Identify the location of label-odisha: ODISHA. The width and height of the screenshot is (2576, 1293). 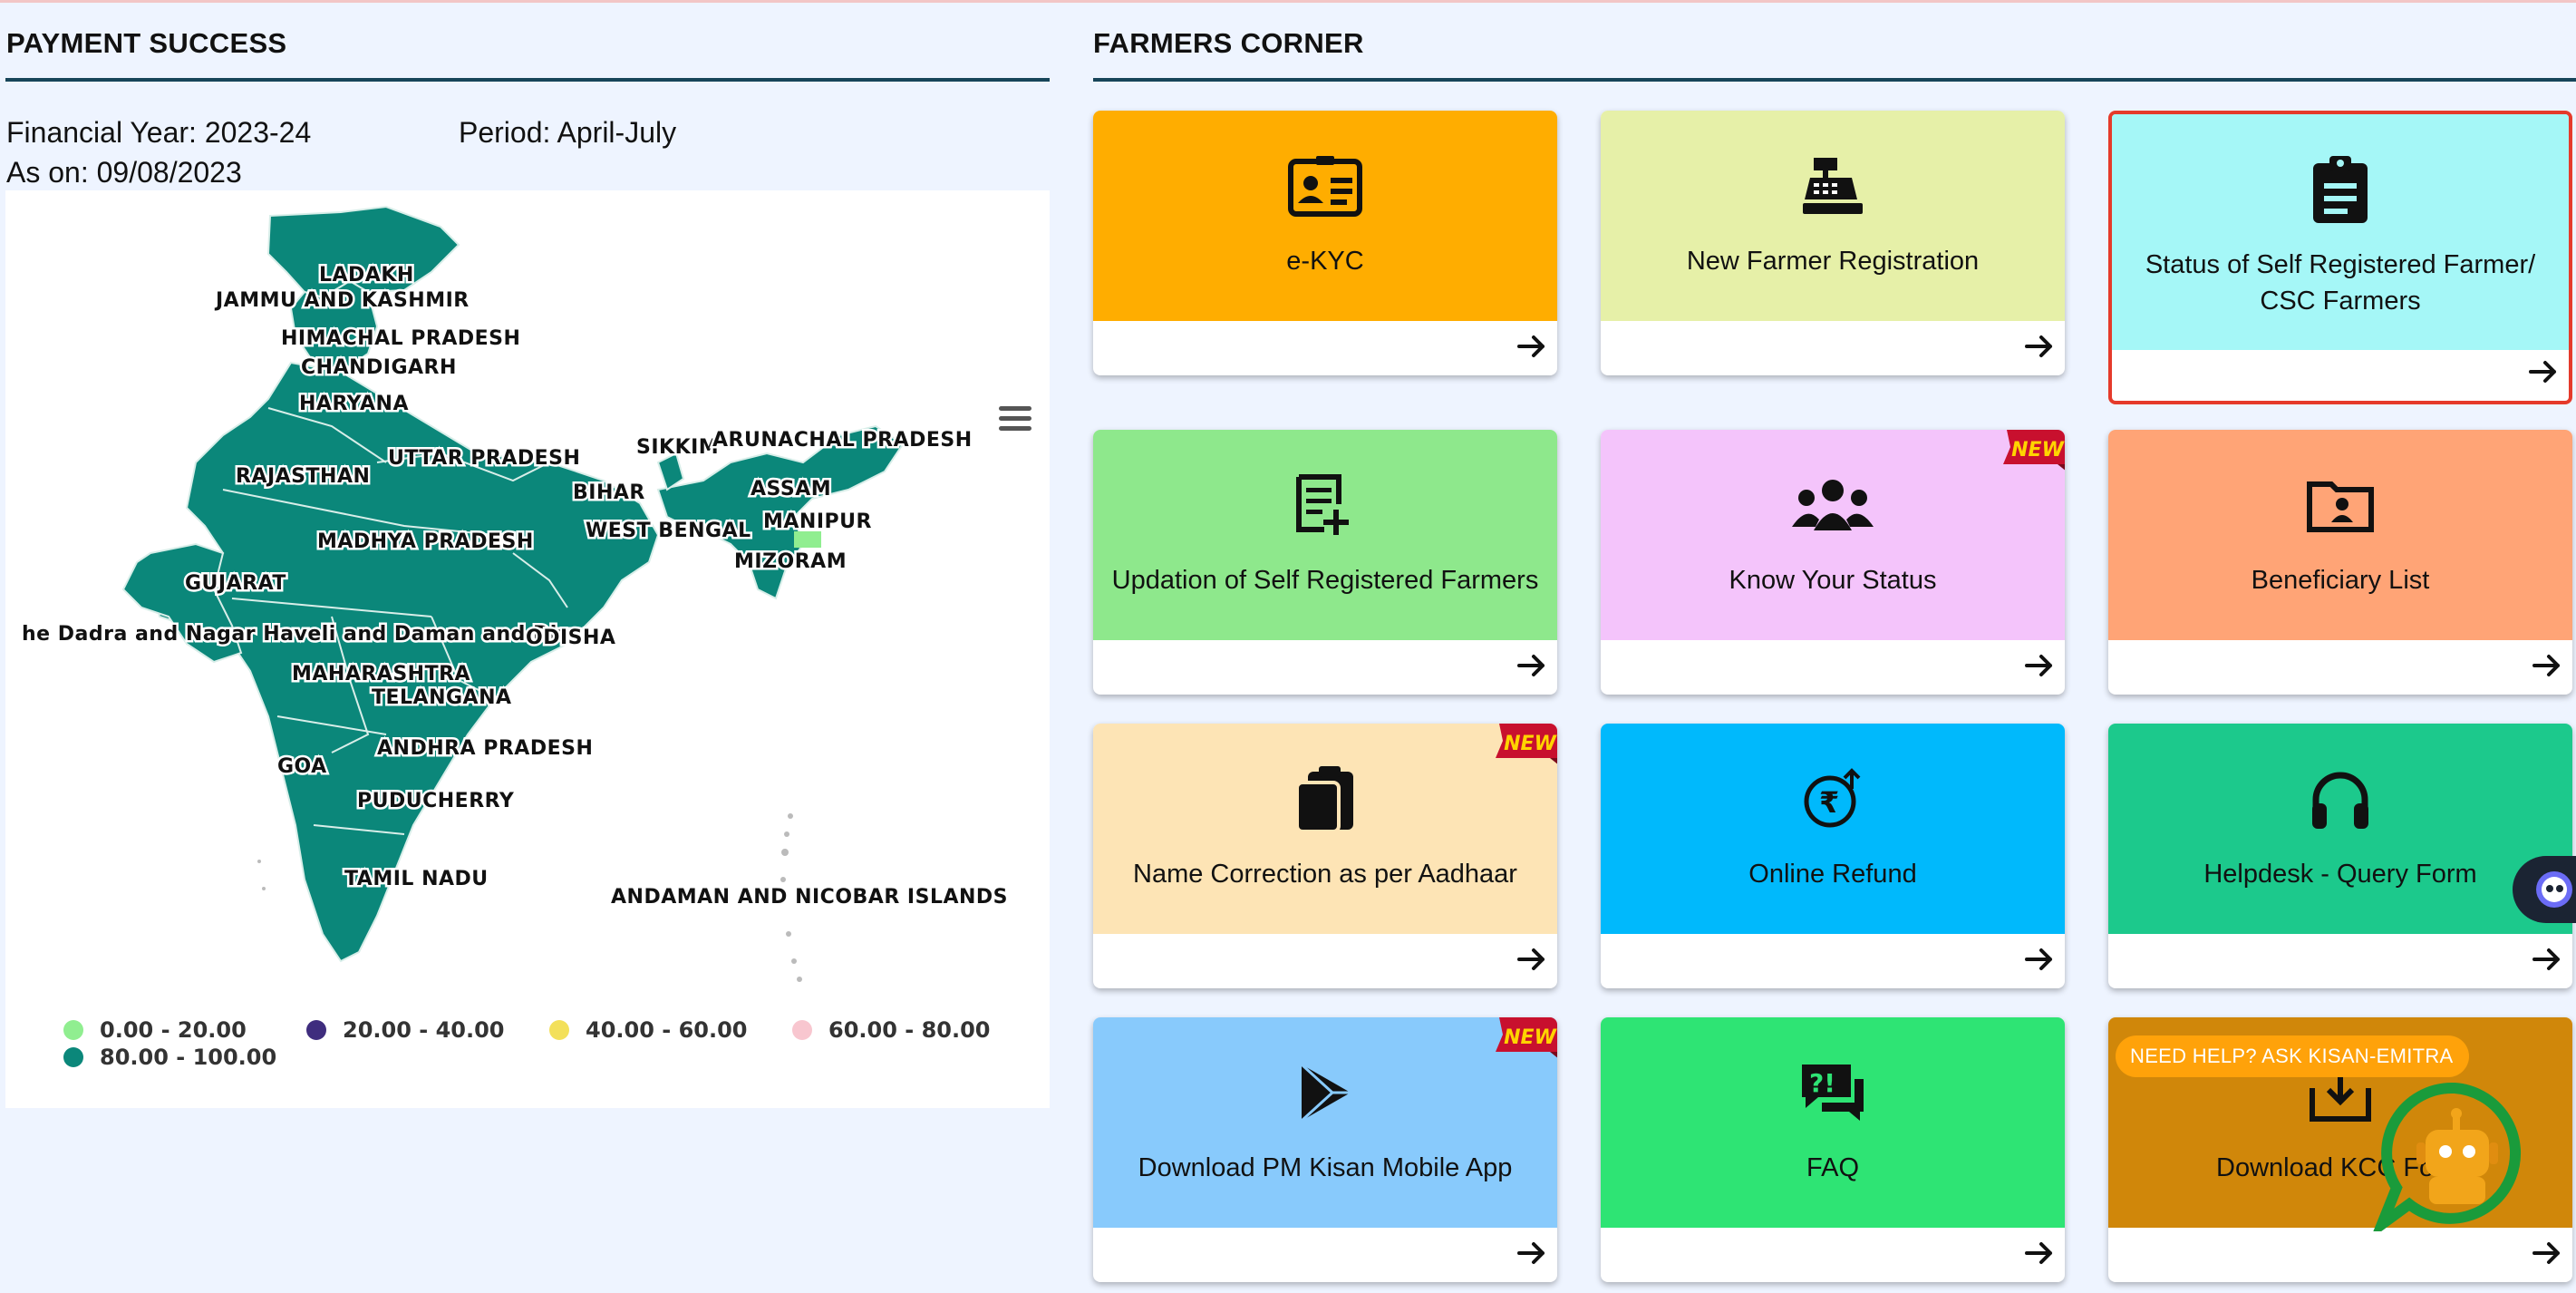
(570, 638).